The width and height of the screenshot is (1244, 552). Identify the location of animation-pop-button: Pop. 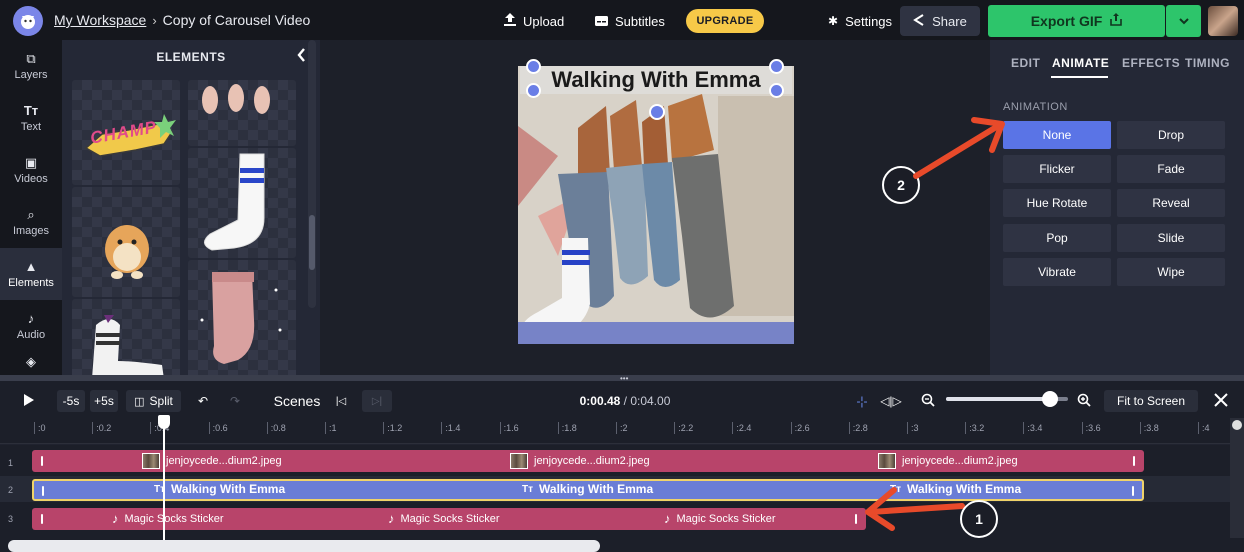
(1057, 238).